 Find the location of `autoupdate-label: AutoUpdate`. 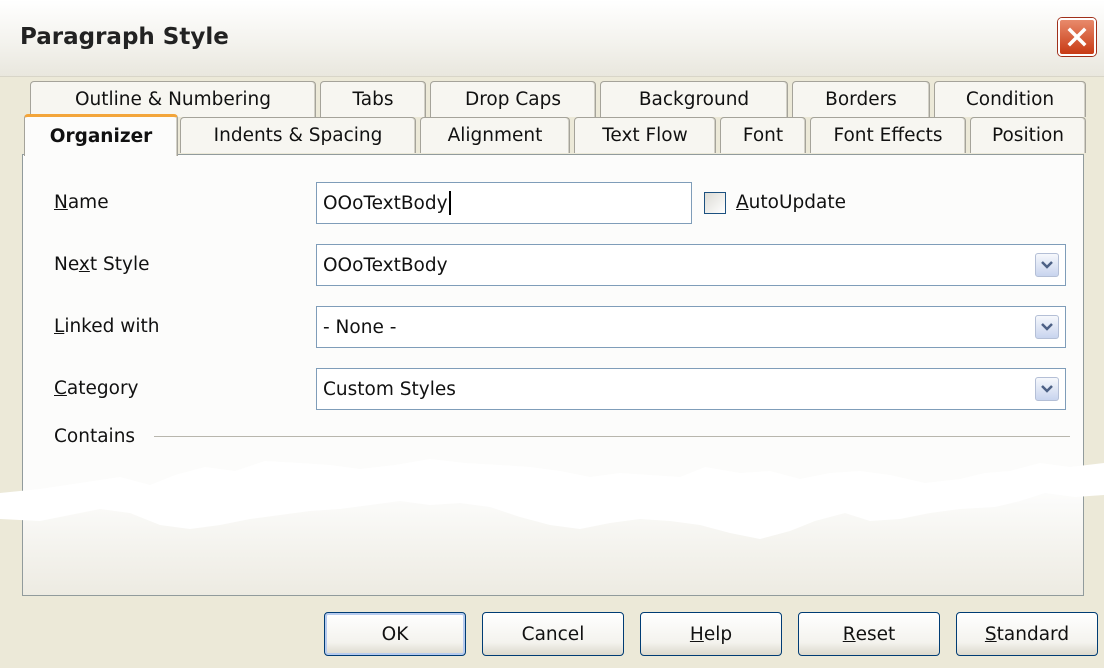

autoupdate-label: AutoUpdate is located at coordinates (791, 202).